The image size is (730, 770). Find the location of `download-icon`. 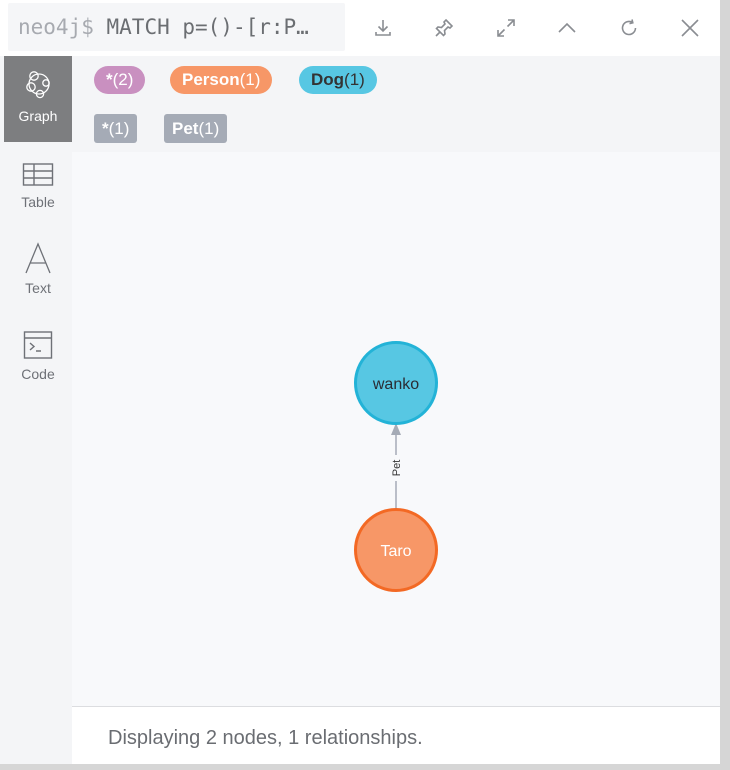

download-icon is located at coordinates (383, 28).